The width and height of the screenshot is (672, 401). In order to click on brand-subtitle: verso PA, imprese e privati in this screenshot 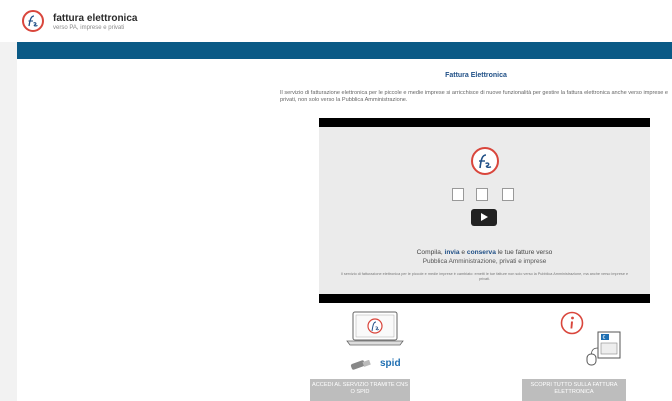, I will do `click(89, 28)`.